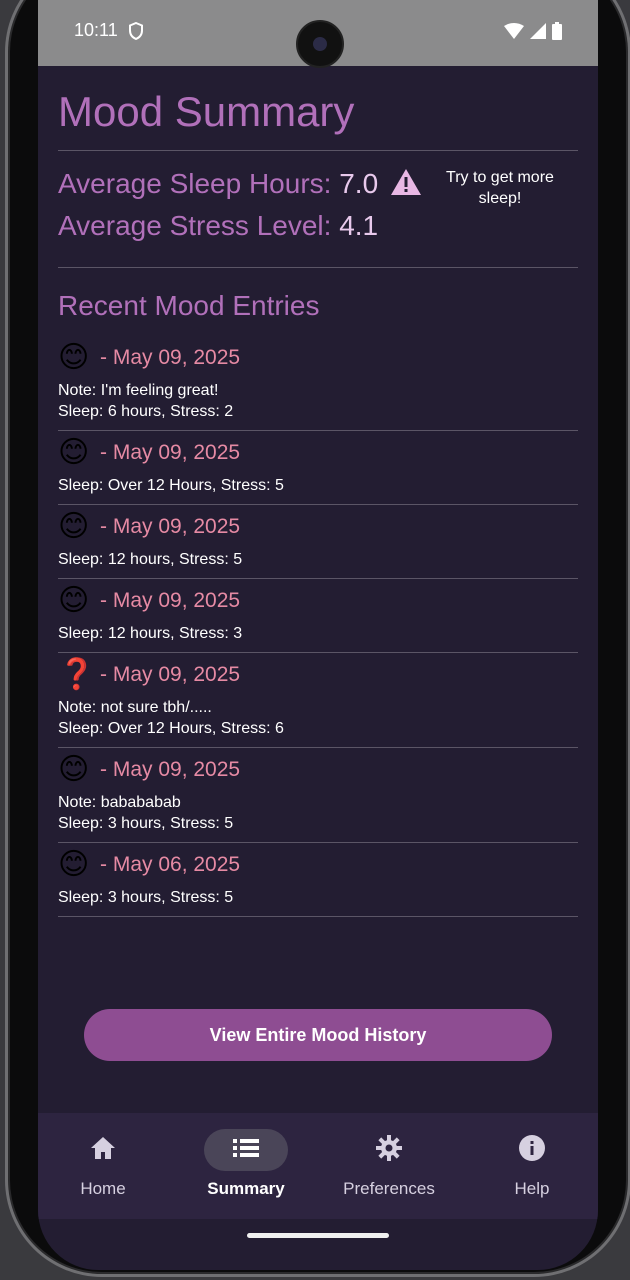 Image resolution: width=630 pixels, height=1280 pixels. Describe the element at coordinates (246, 1150) in the screenshot. I see `list-icon` at that location.